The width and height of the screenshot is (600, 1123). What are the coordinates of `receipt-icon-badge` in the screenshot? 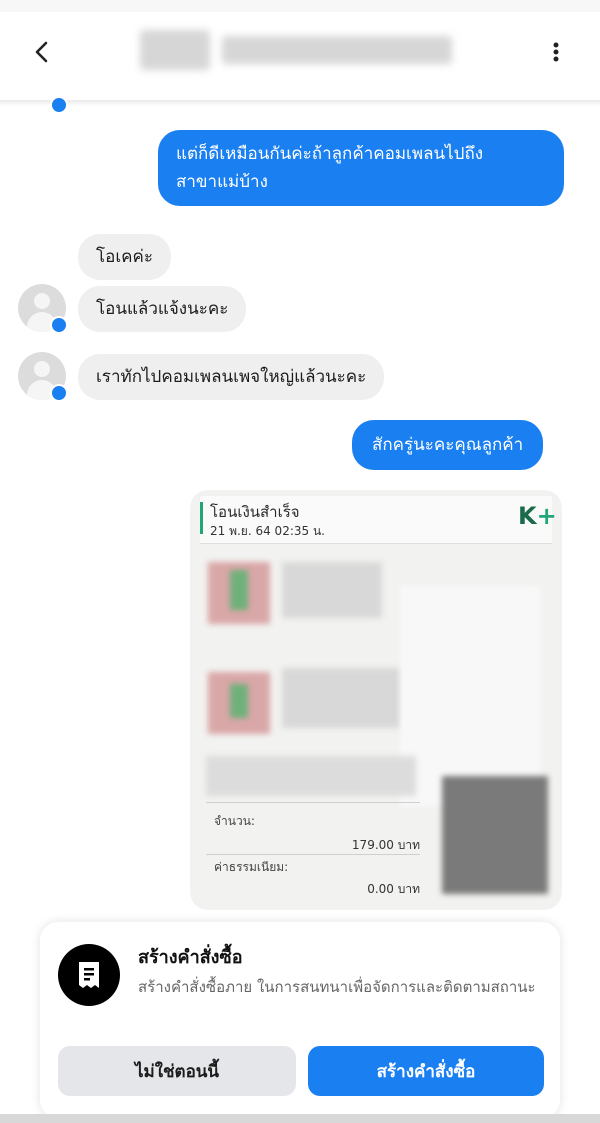 It's located at (89, 975).